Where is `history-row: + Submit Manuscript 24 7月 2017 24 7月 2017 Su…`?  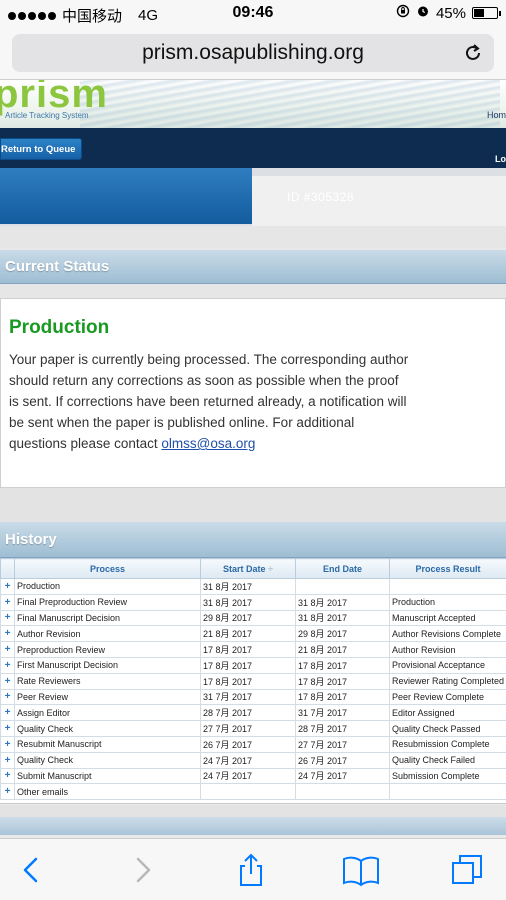 history-row: + Submit Manuscript 24 7月 2017 24 7月 2017 Su… is located at coordinates (253, 776).